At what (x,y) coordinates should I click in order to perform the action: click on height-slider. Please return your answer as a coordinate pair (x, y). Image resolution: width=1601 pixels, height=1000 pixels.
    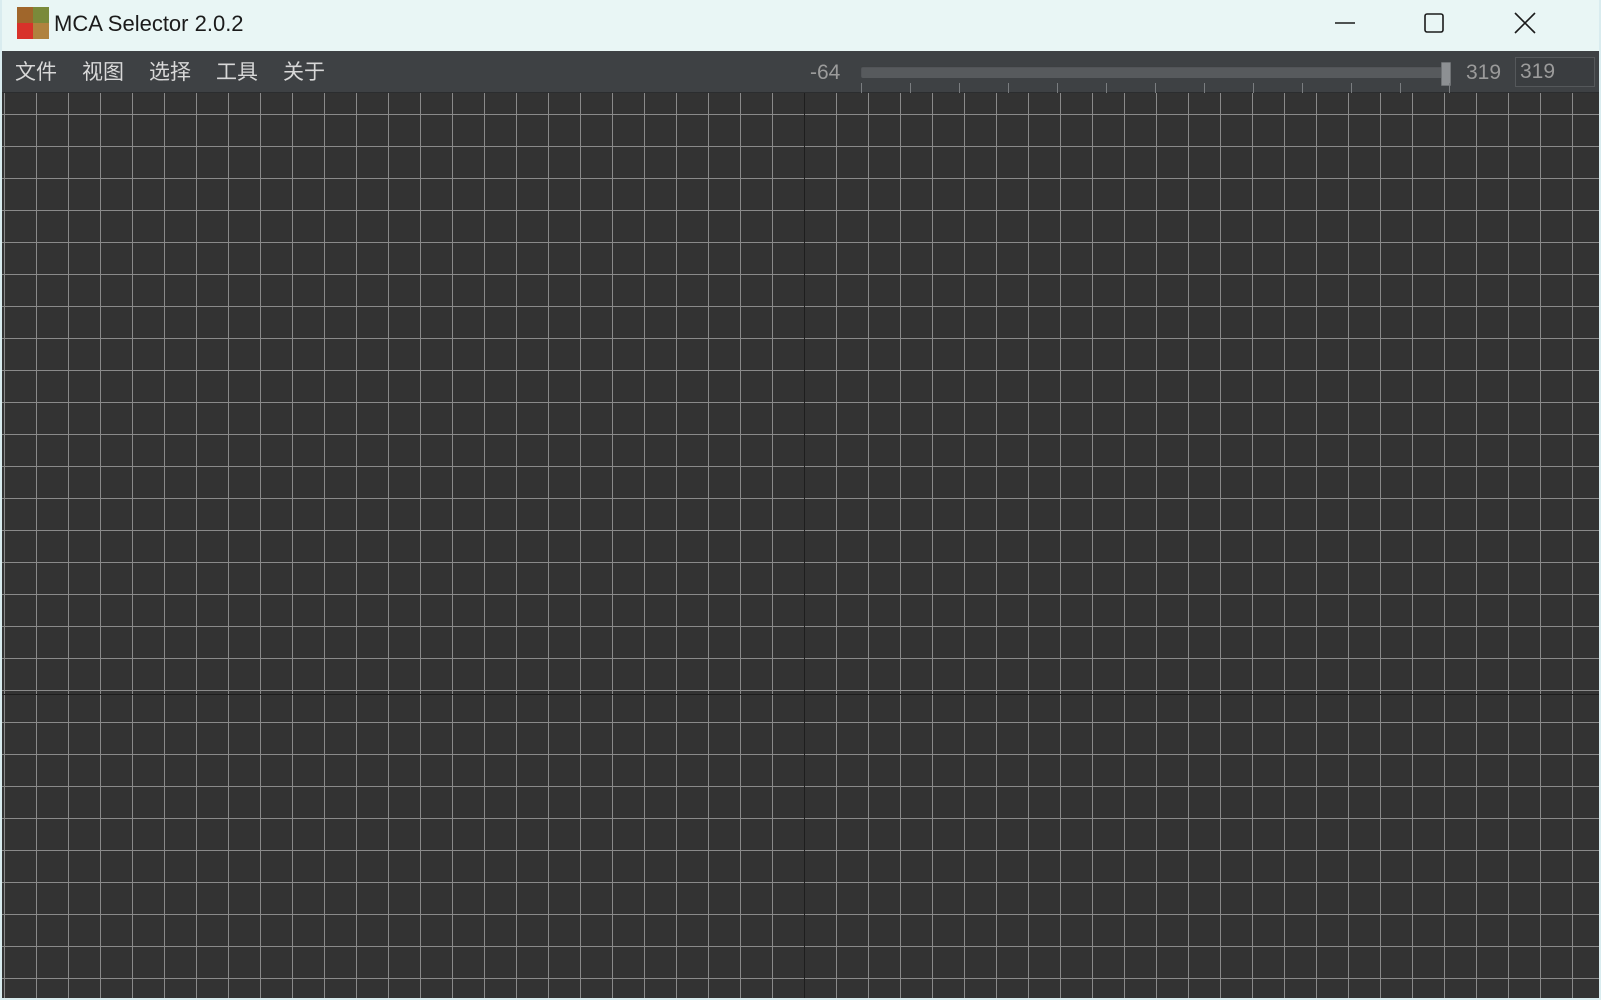
    Looking at the image, I should click on (1158, 77).